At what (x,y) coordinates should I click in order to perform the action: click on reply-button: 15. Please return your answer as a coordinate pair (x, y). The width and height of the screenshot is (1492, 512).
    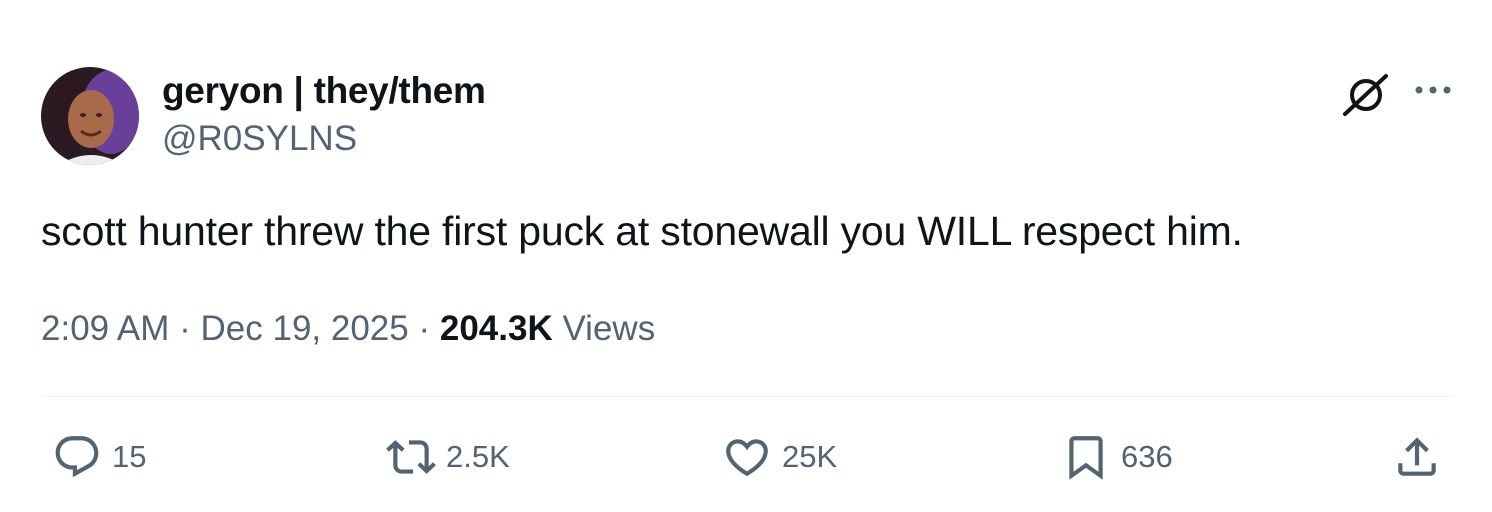
    Looking at the image, I should click on (99, 457).